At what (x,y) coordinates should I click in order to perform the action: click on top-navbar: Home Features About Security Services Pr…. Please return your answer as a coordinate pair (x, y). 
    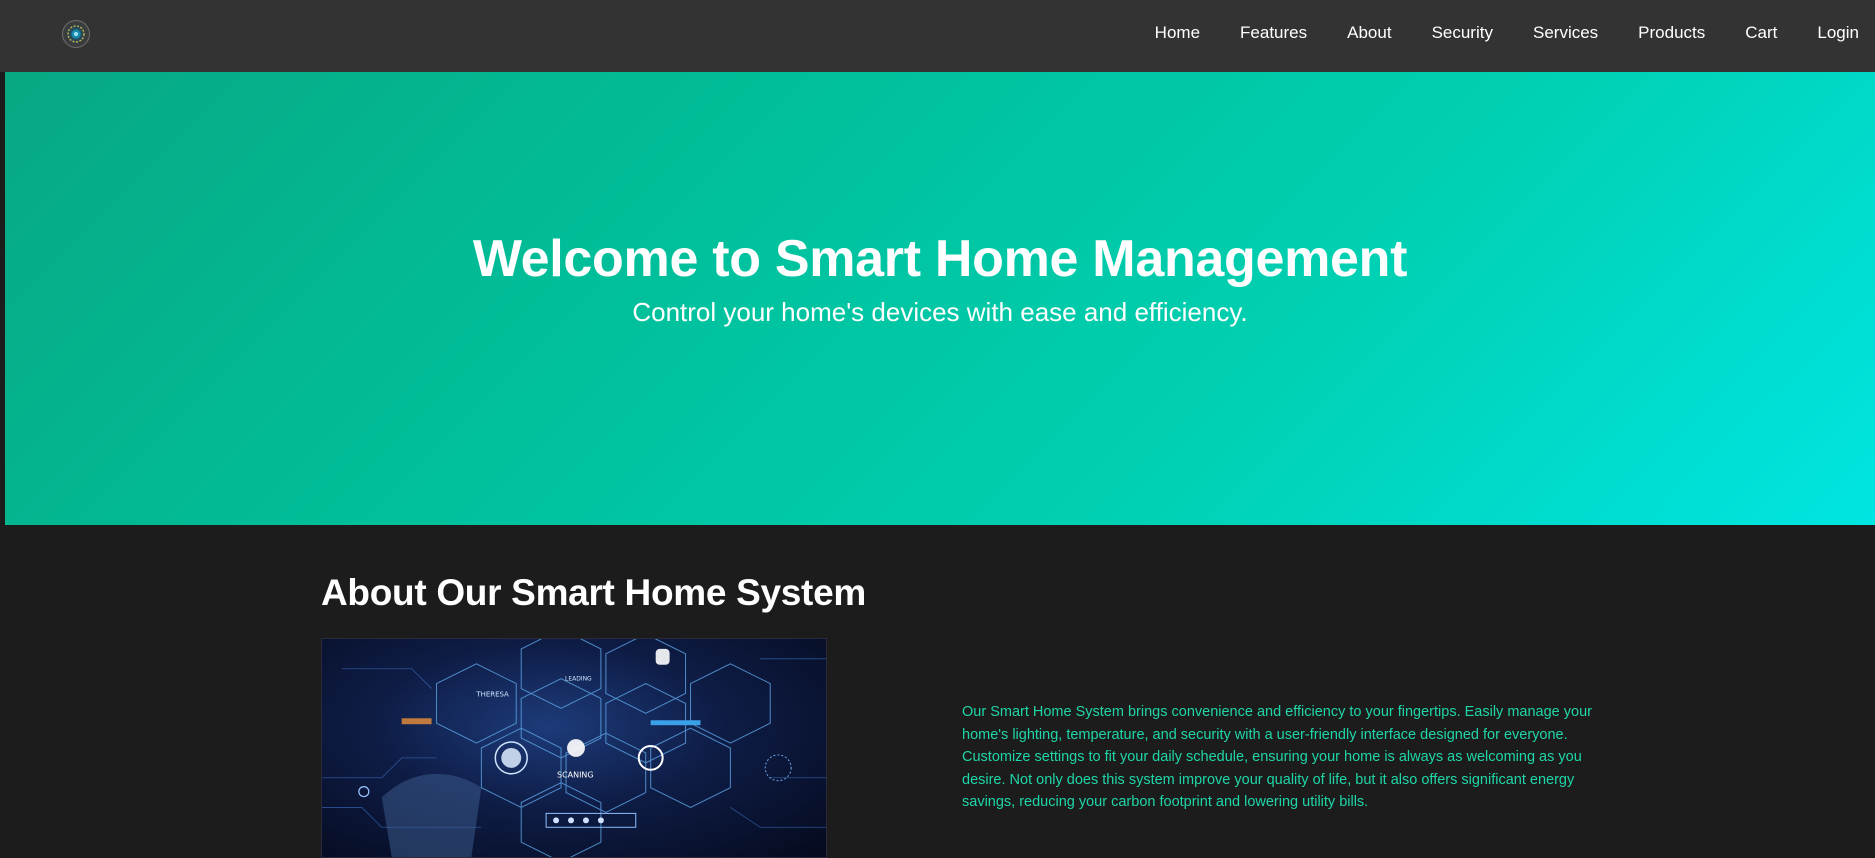
    Looking at the image, I should click on (937, 36).